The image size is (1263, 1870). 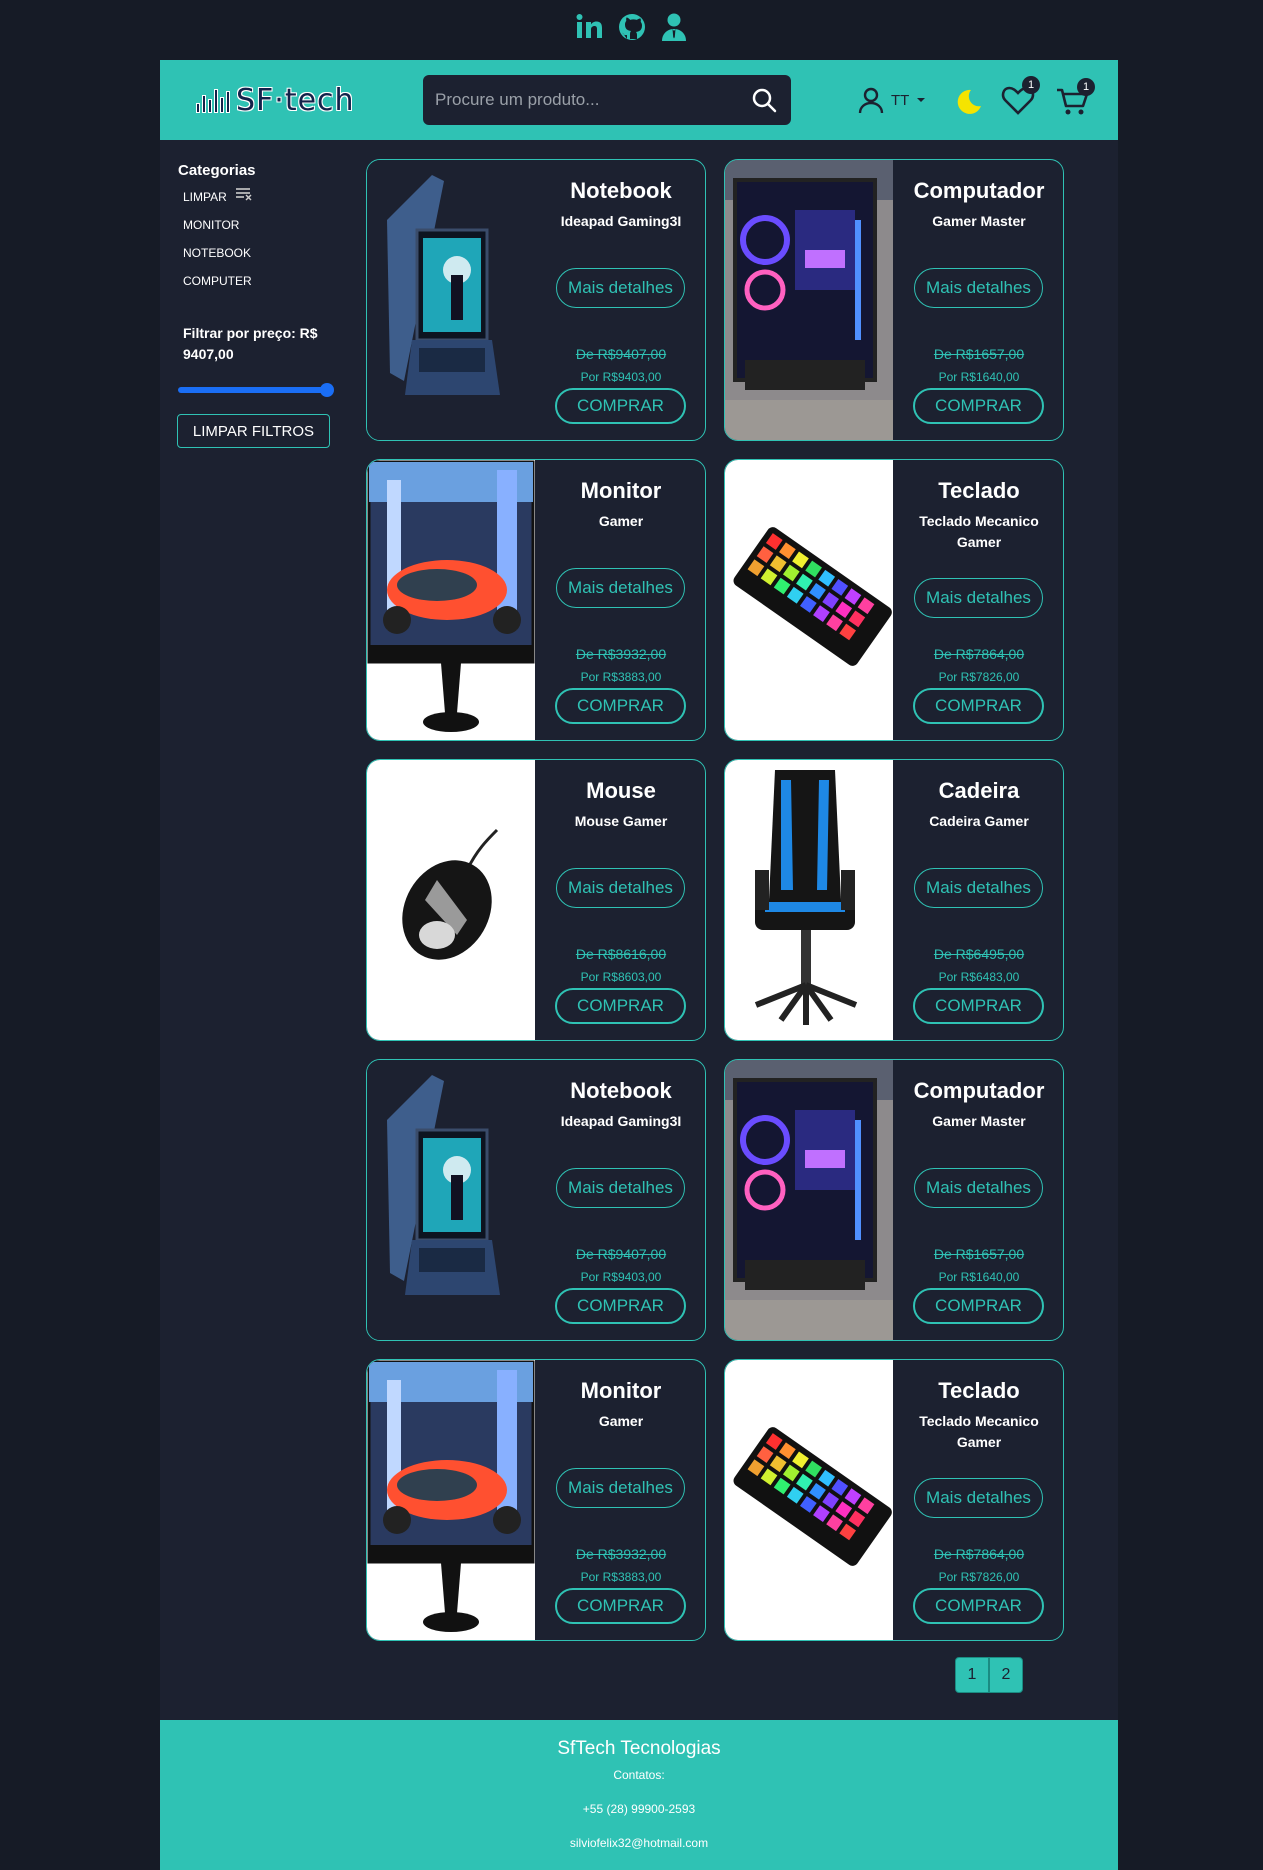 What do you see at coordinates (327, 390) in the screenshot?
I see `price-slider-thumb` at bounding box center [327, 390].